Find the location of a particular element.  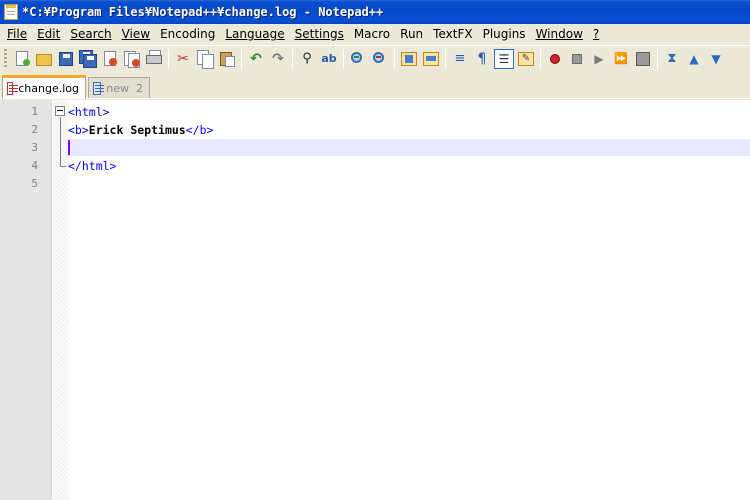

tag-open: <b> is located at coordinates (78, 130).